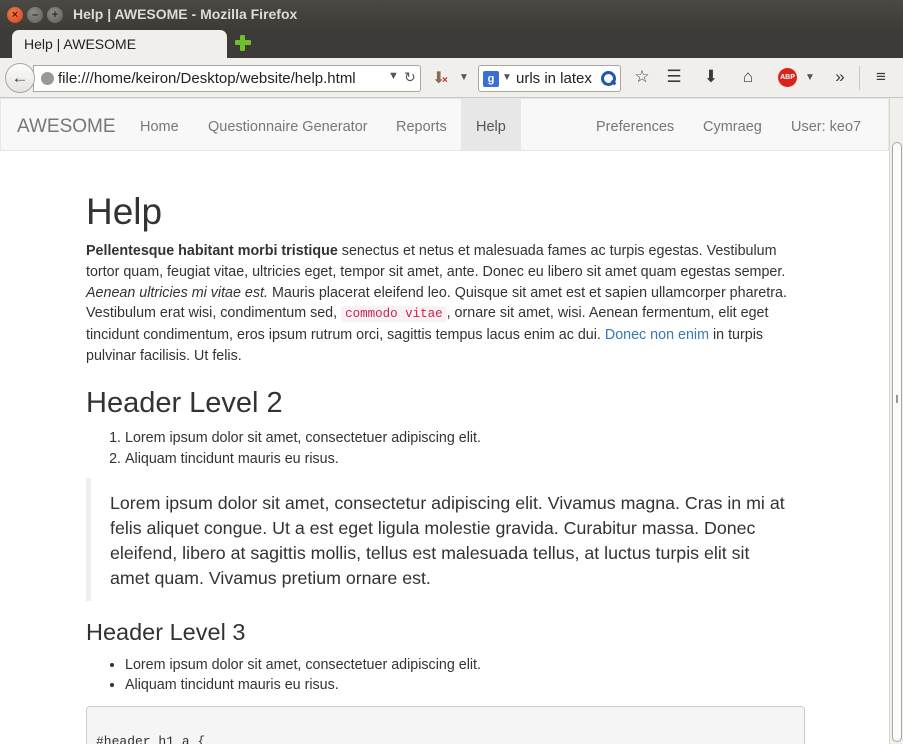 Image resolution: width=903 pixels, height=744 pixels. What do you see at coordinates (826, 124) in the screenshot?
I see `nav-user: User: keo7` at bounding box center [826, 124].